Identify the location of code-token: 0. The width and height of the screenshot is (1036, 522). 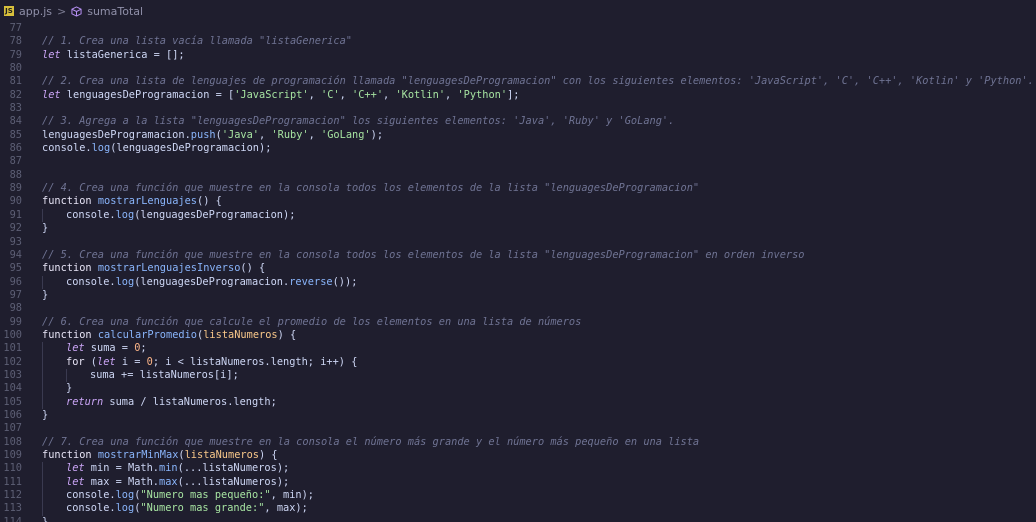
(149, 361).